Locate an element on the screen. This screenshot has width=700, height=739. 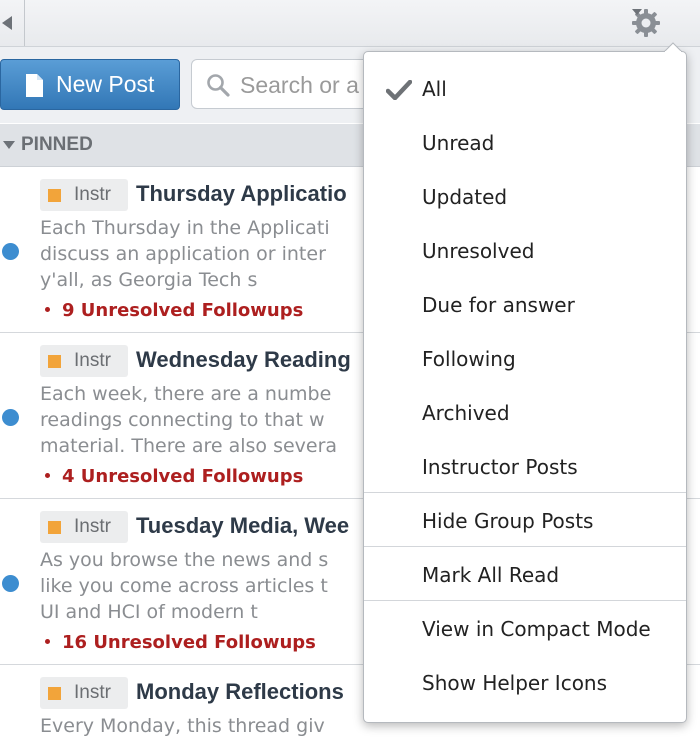
menu-item-due-for-answer: Due for answer is located at coordinates (525, 305).